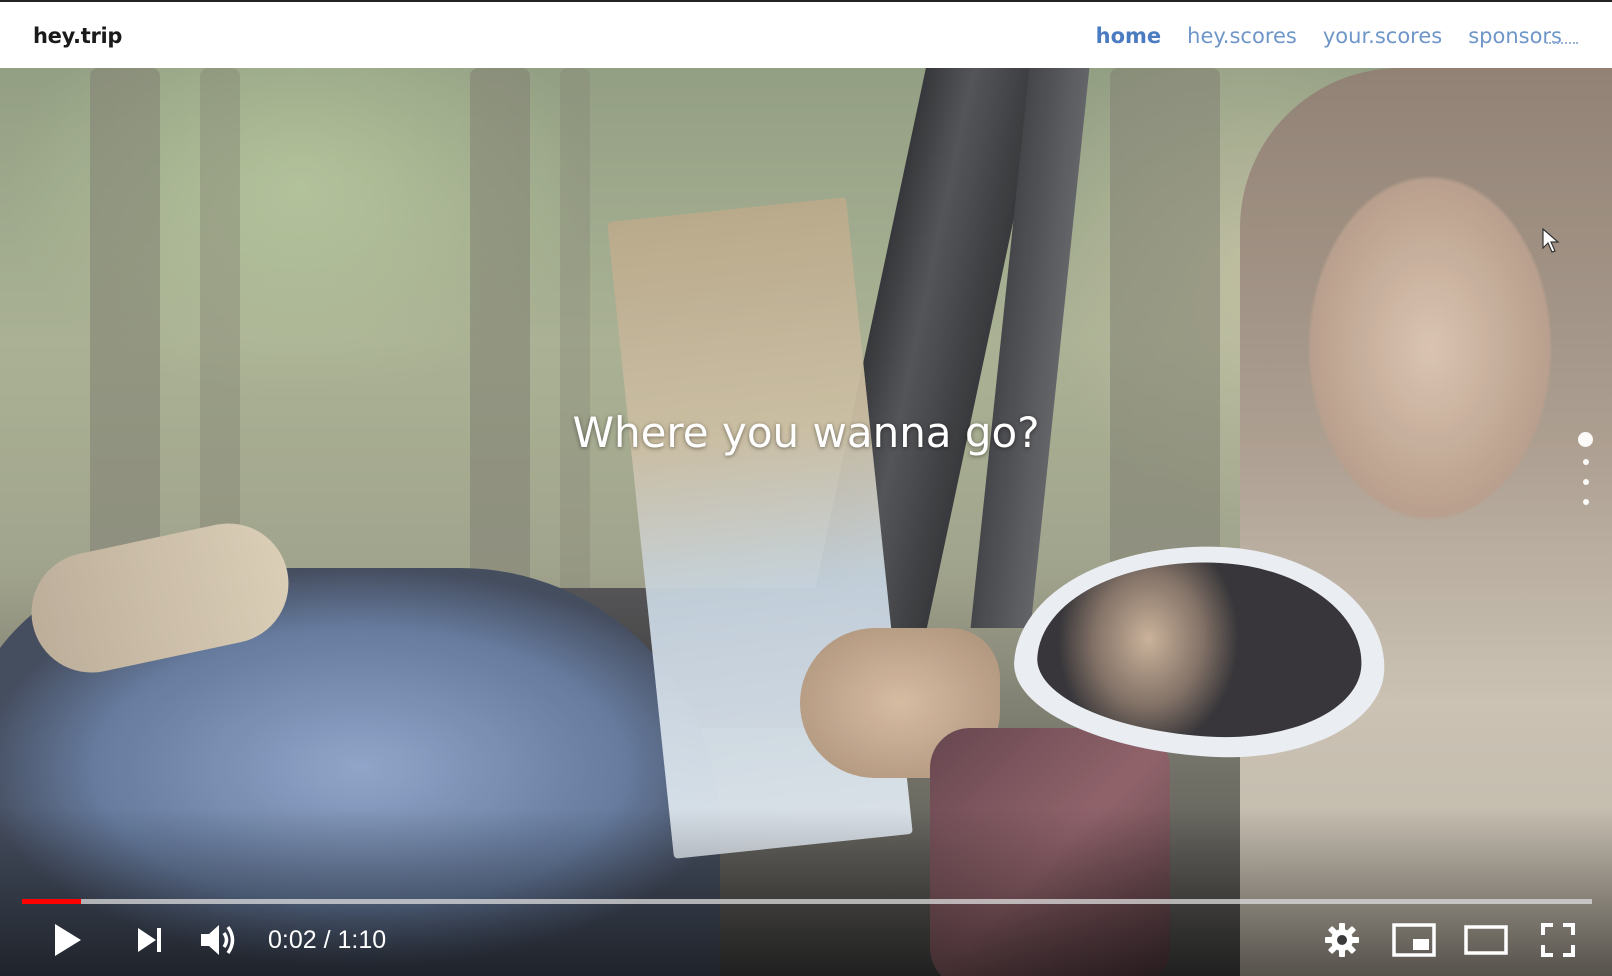 This screenshot has width=1612, height=976. I want to click on theater-mode-button, so click(1486, 940).